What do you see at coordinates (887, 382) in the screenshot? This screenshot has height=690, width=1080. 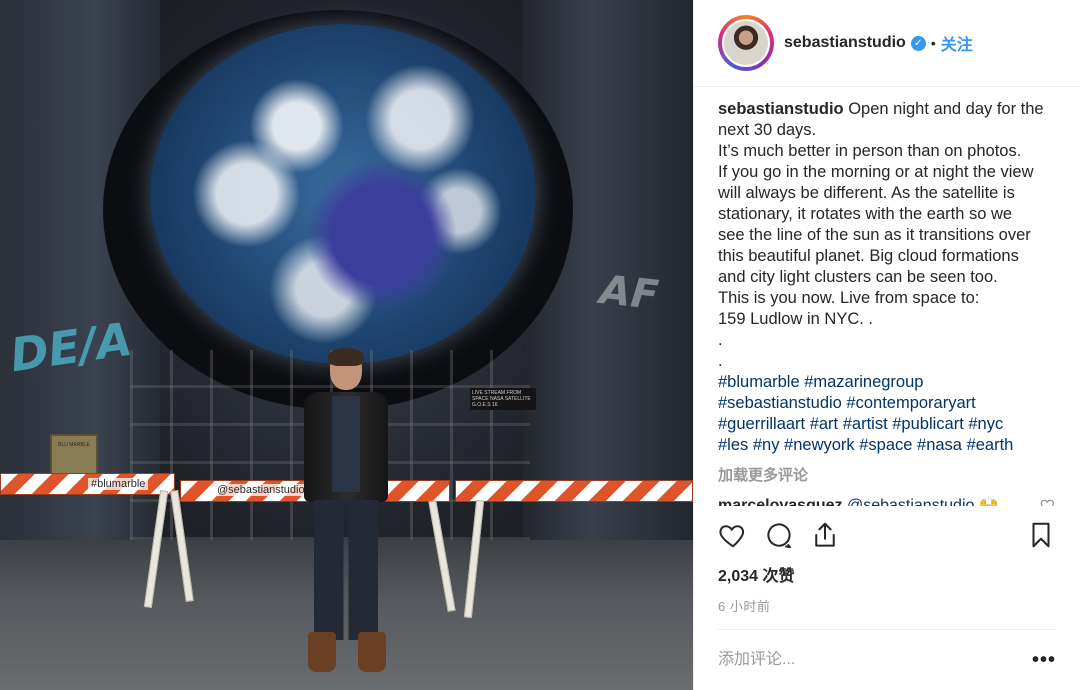 I see `hashtag-line: #blumarble #mazarinegroup` at bounding box center [887, 382].